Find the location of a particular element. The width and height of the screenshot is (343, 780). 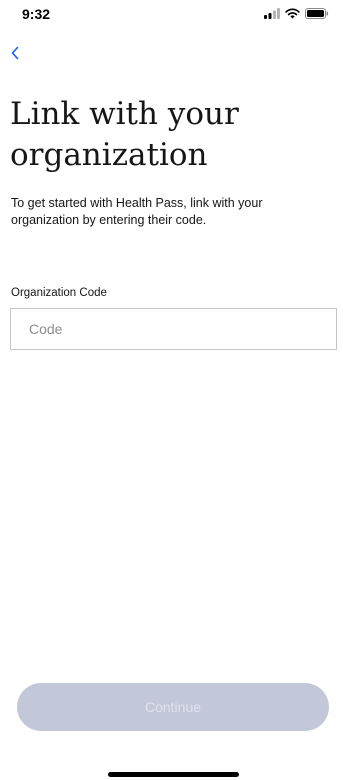

chevron-left-icon is located at coordinates (15, 55).